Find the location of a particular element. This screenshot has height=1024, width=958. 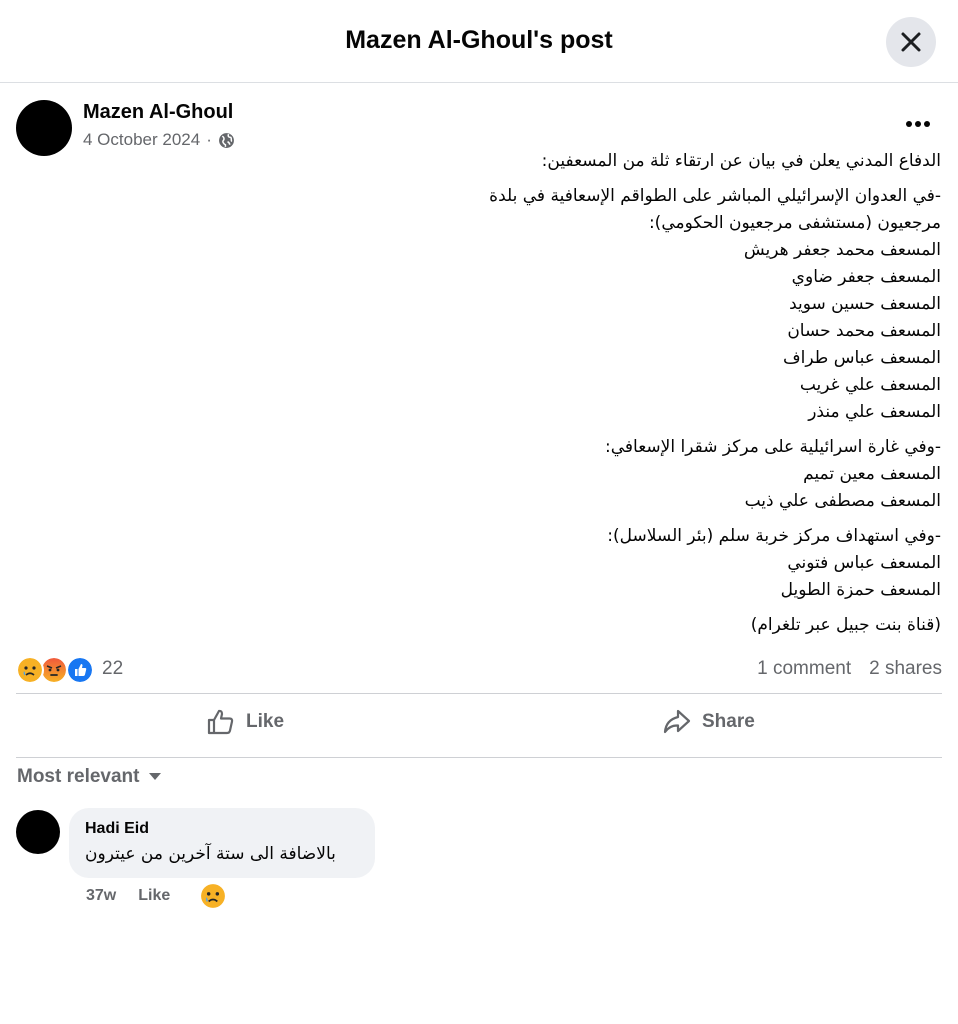

shares-count: 2 shares is located at coordinates (905, 668).